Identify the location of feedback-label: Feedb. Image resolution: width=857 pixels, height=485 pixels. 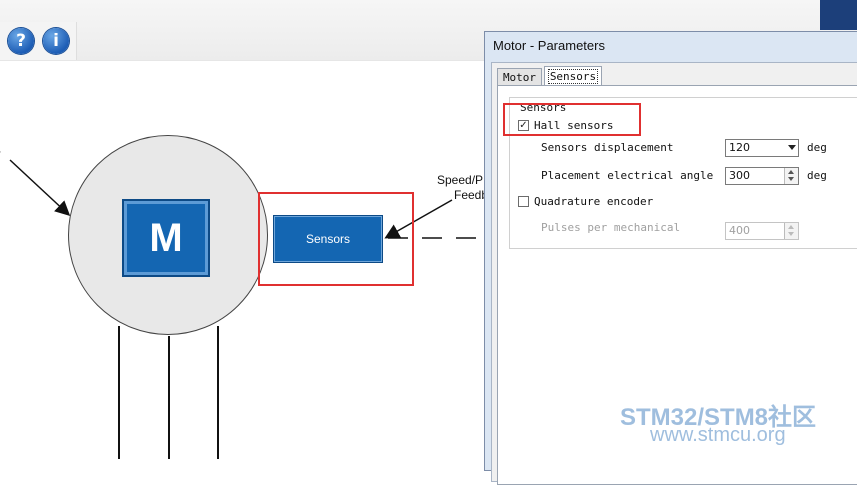
(471, 195).